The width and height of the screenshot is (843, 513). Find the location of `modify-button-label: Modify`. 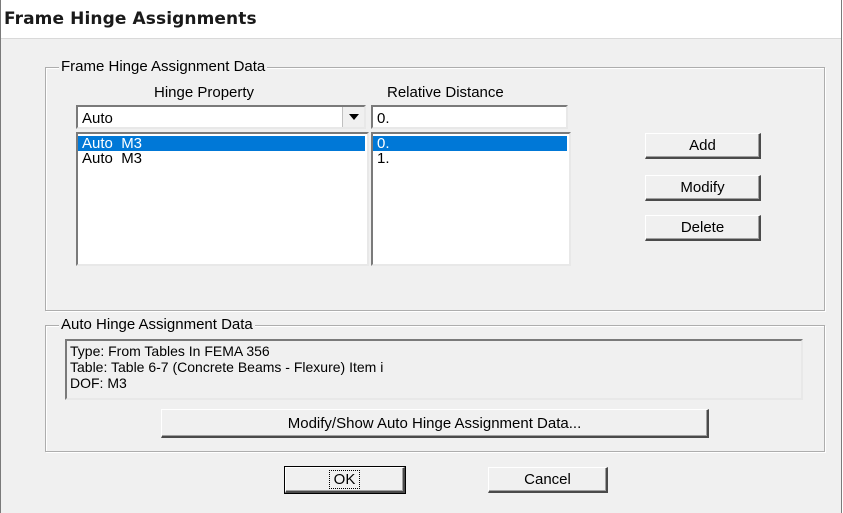

modify-button-label: Modify is located at coordinates (702, 187).